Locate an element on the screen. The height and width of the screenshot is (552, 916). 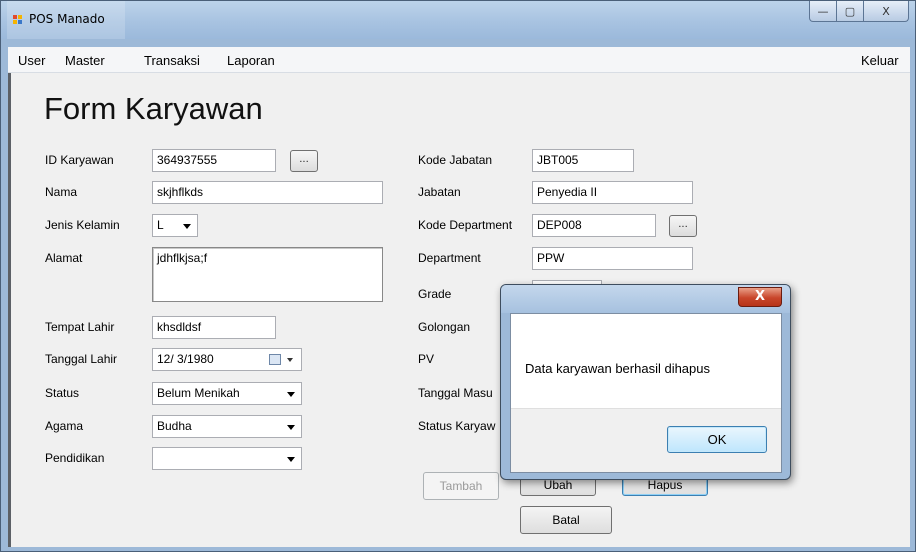
calendar-icon is located at coordinates (275, 359).